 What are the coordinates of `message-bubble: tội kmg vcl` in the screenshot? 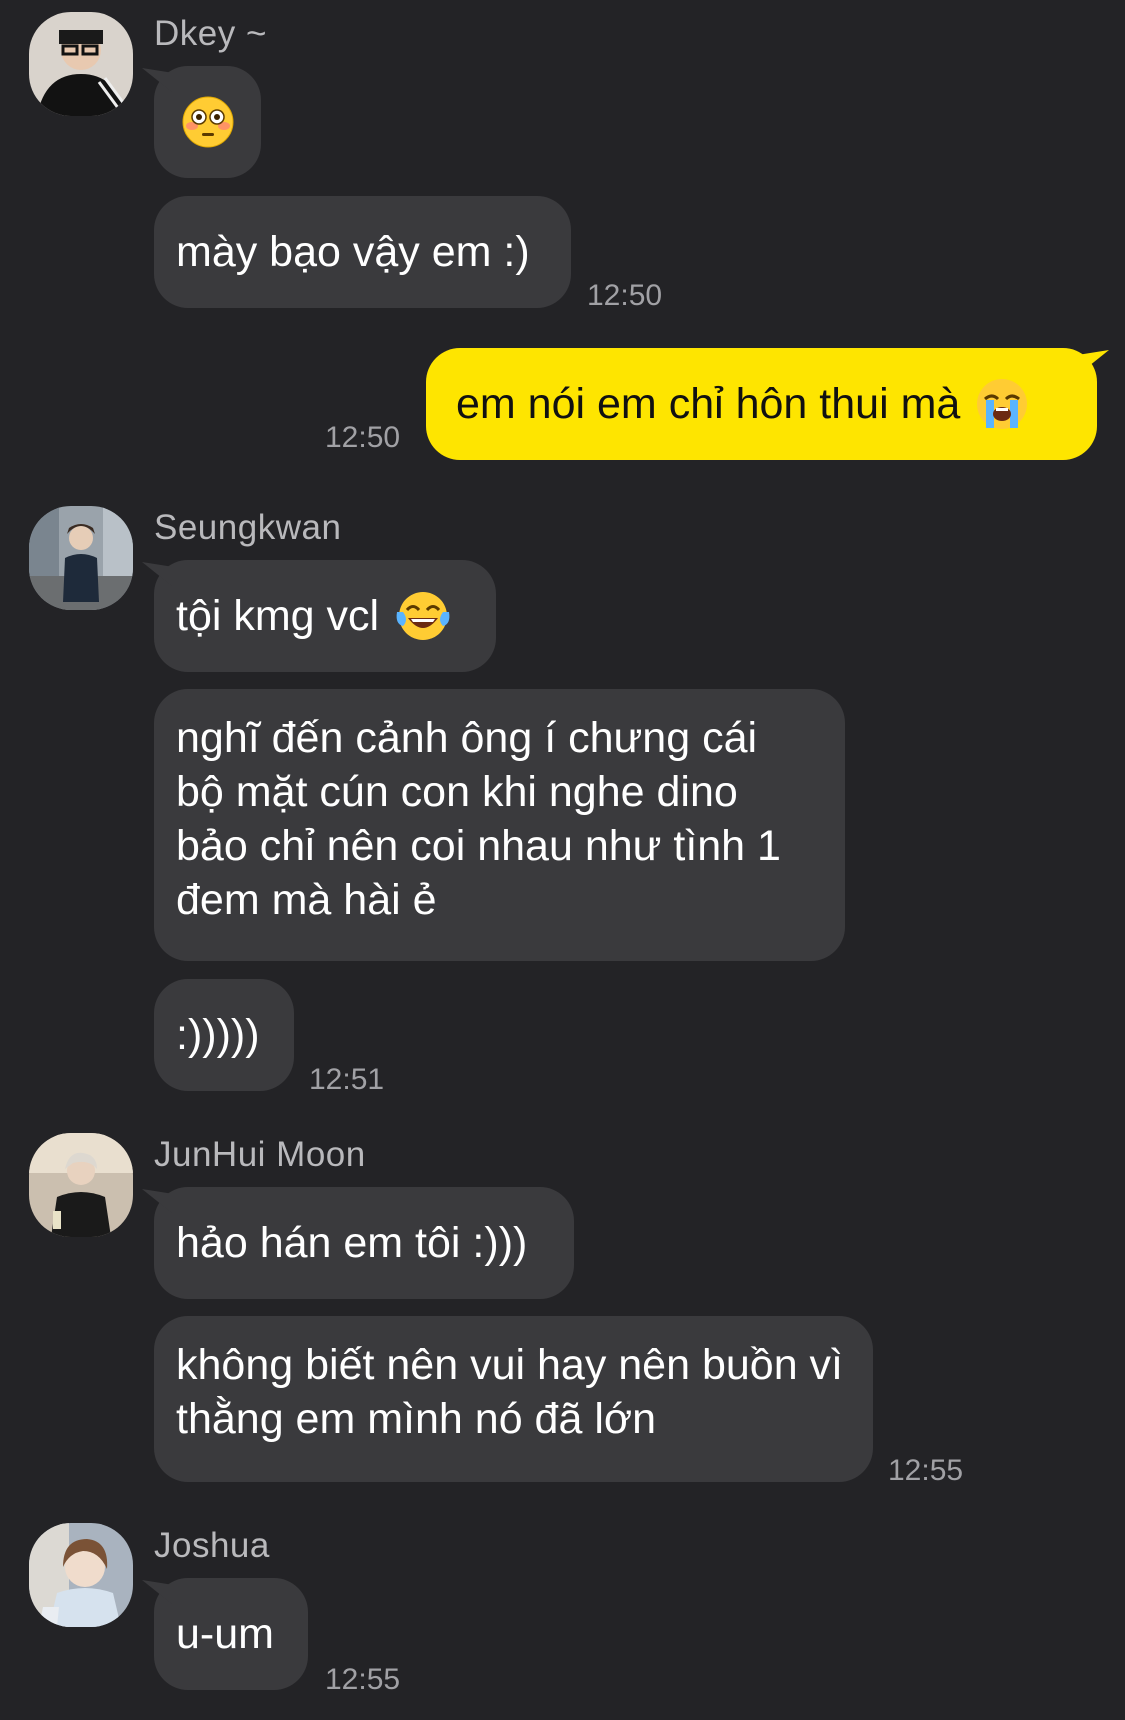 It's located at (325, 616).